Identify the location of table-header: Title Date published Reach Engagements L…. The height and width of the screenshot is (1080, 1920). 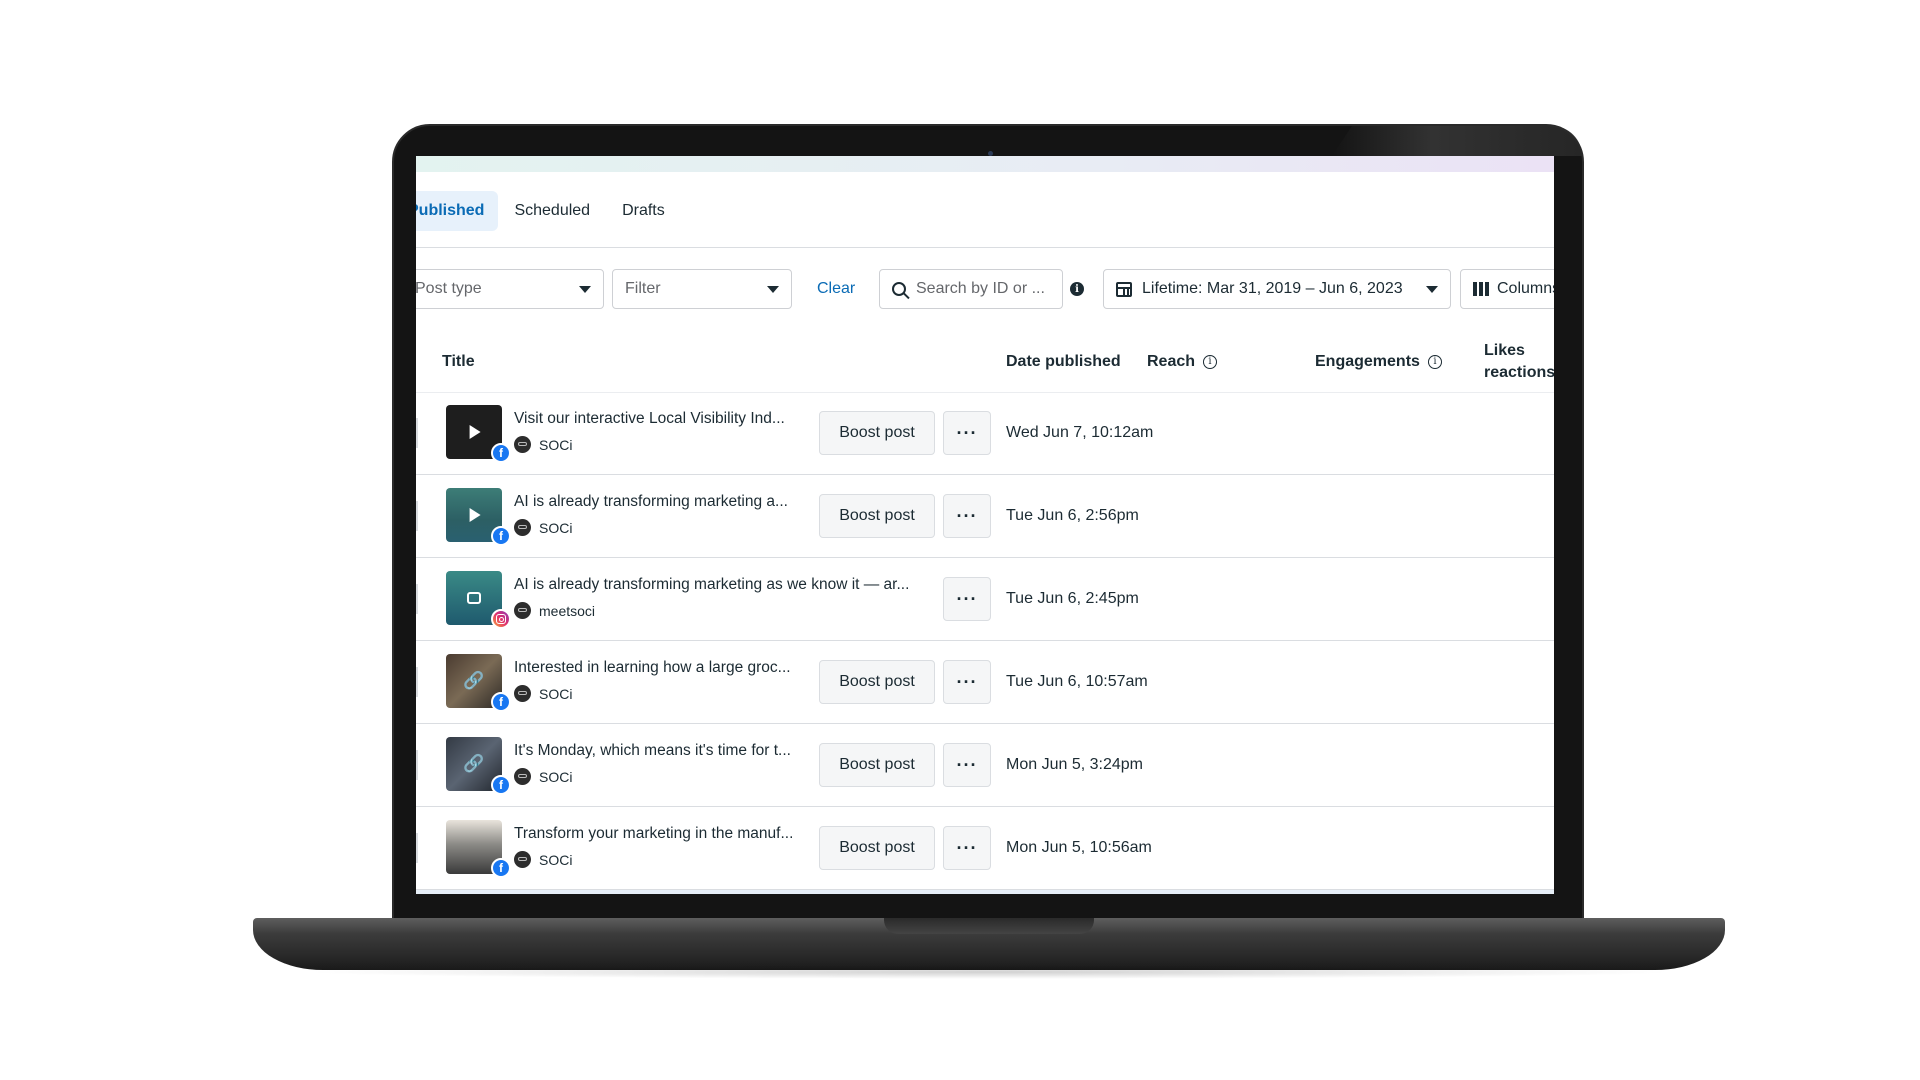
(985, 362).